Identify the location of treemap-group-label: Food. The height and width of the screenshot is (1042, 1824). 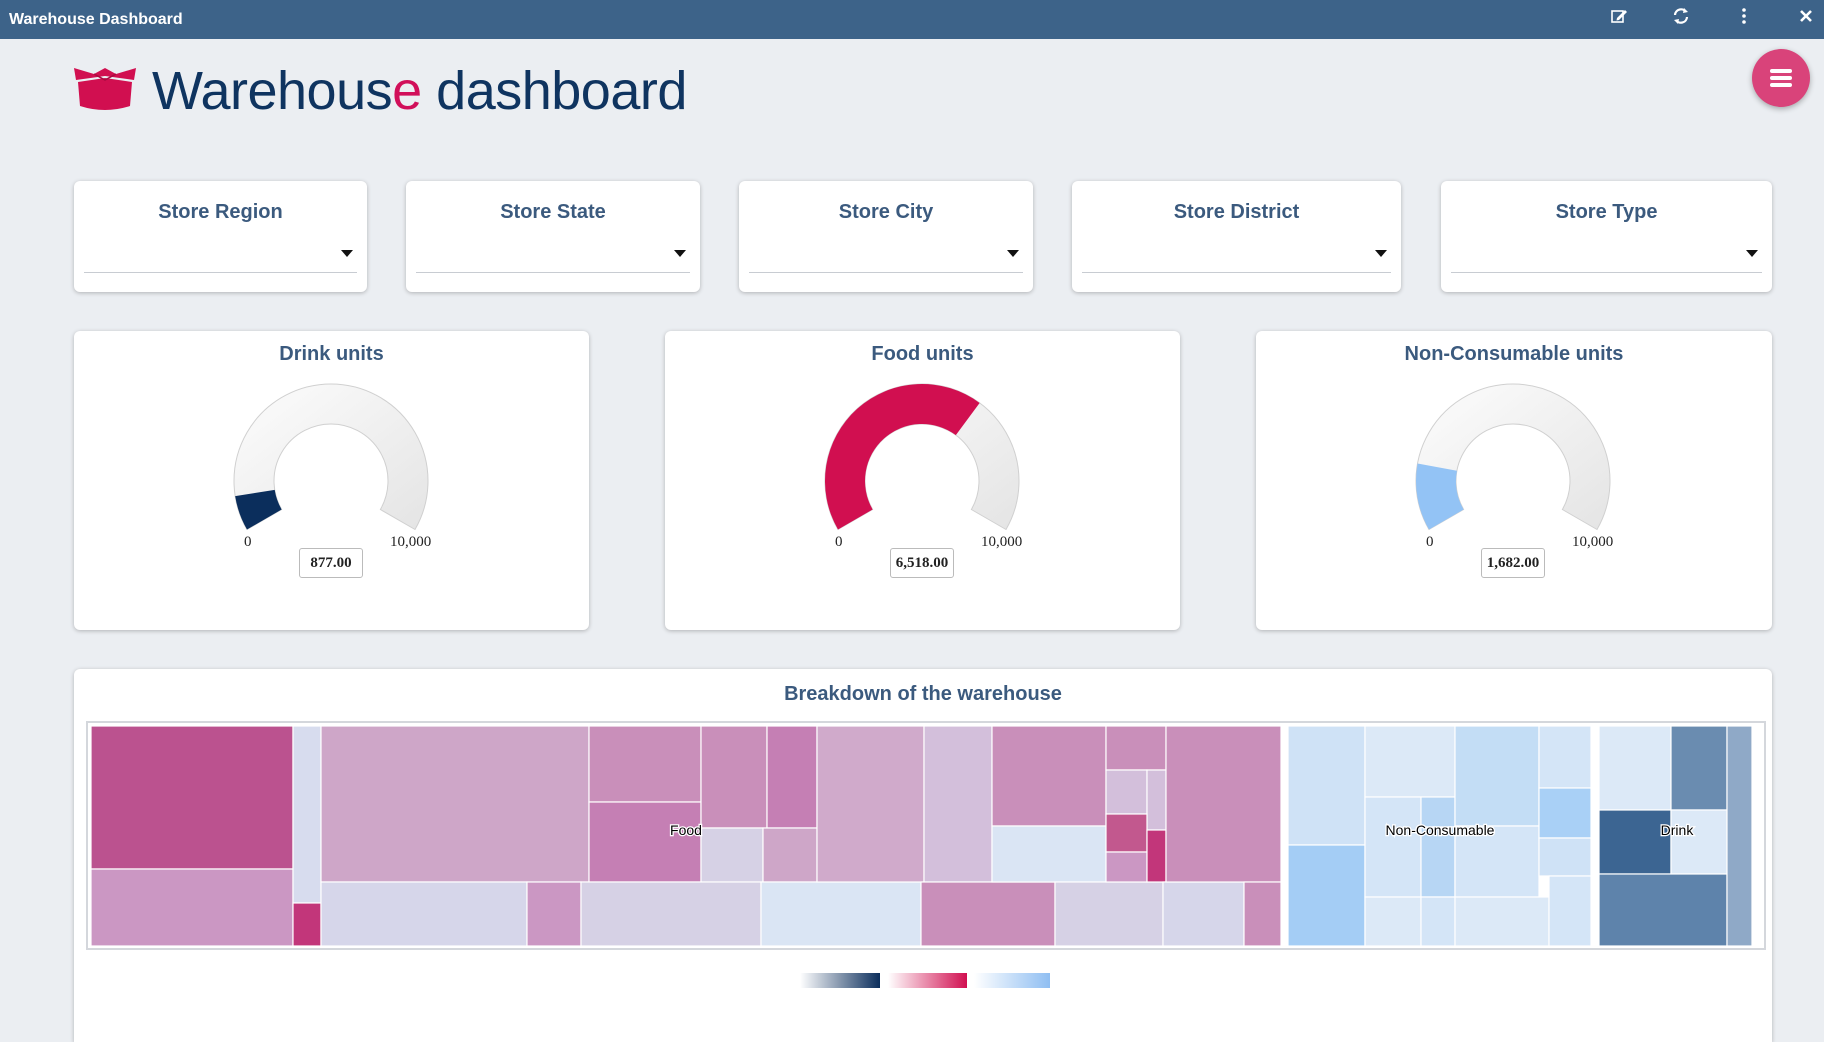
(686, 830).